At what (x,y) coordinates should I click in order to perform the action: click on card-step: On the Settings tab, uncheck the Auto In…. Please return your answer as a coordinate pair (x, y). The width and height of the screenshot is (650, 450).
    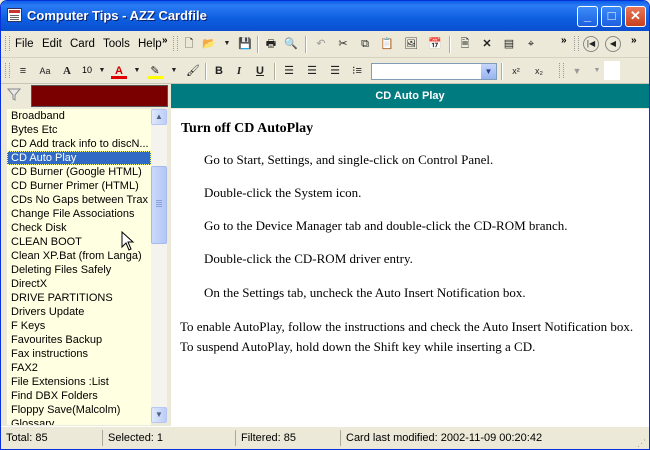
    Looking at the image, I should click on (365, 292).